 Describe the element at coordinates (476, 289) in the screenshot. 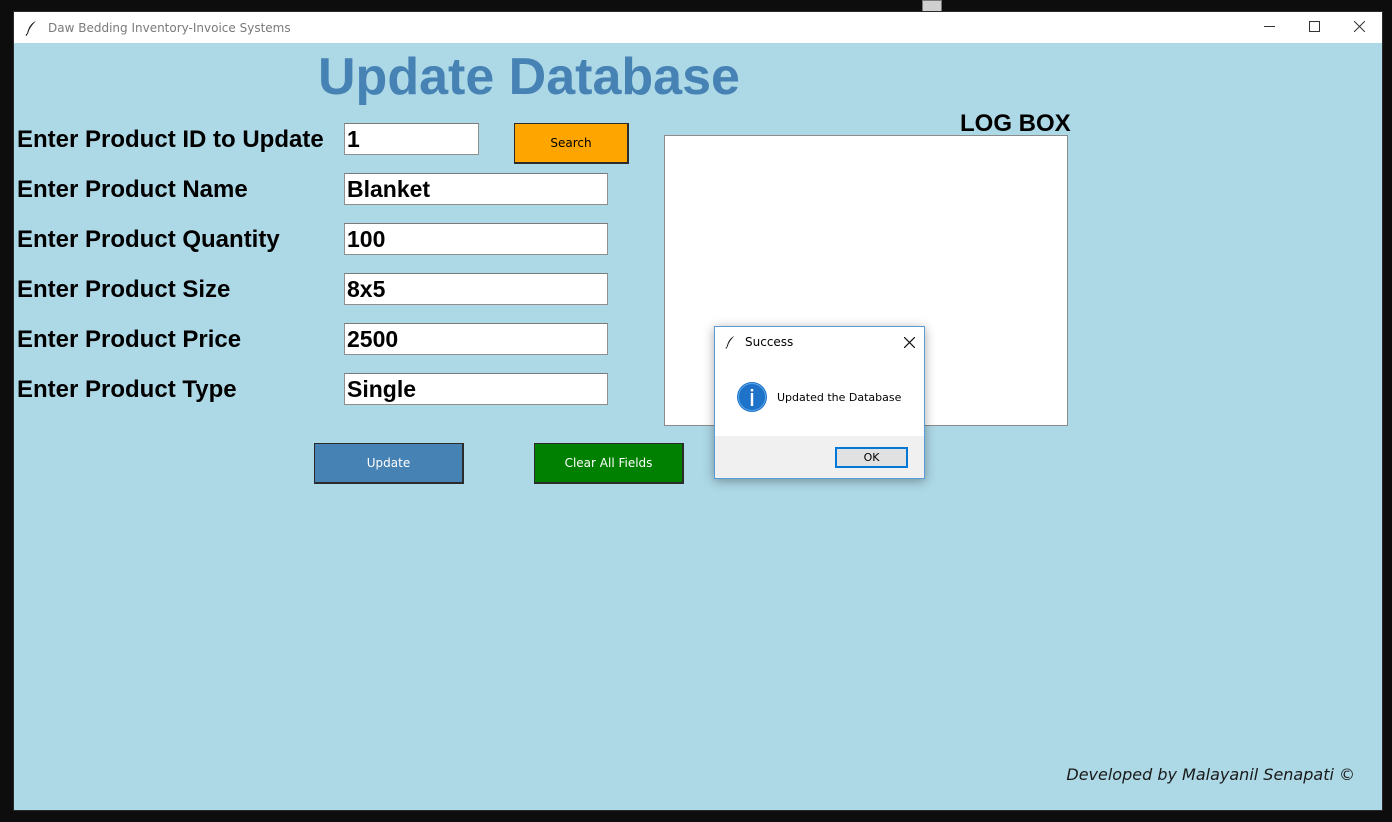

I see `product-size-input` at that location.